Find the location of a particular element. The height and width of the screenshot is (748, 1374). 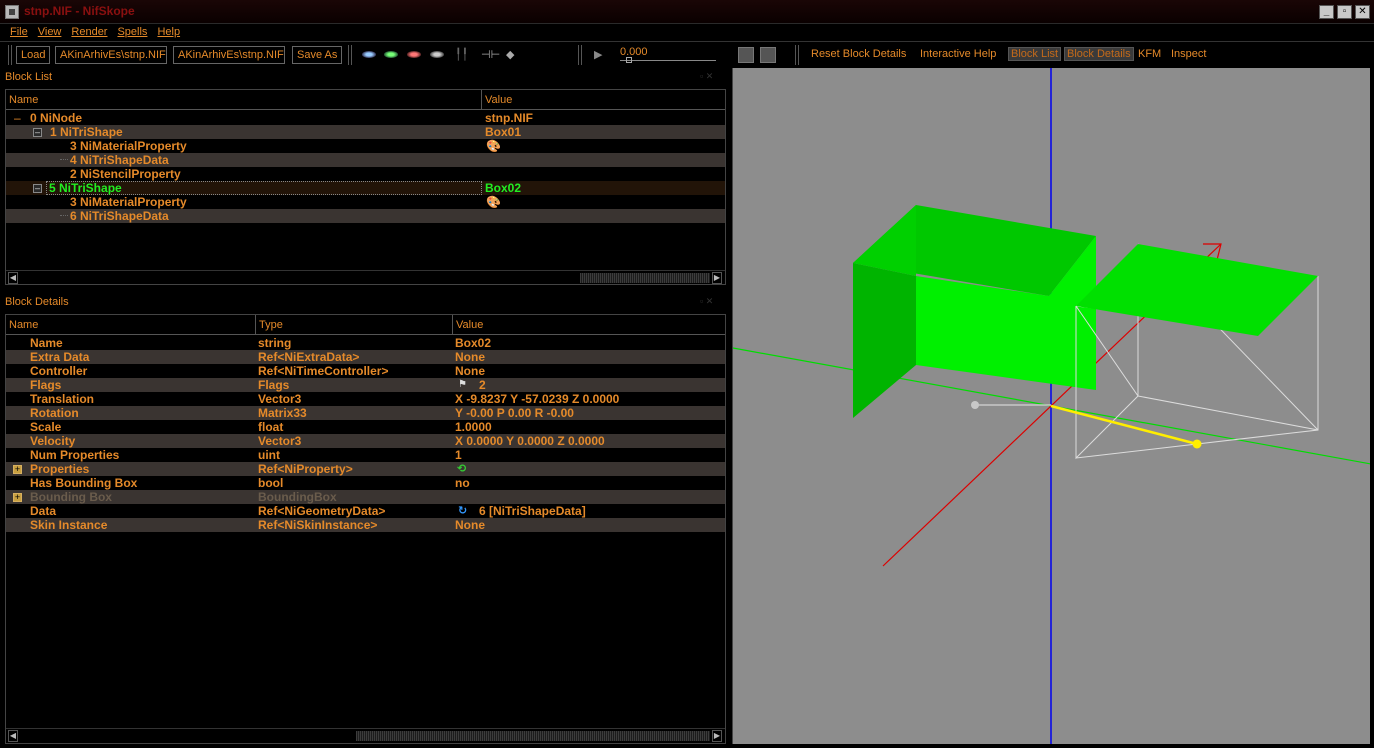

gizmo-yellow-handle is located at coordinates (1197, 444).